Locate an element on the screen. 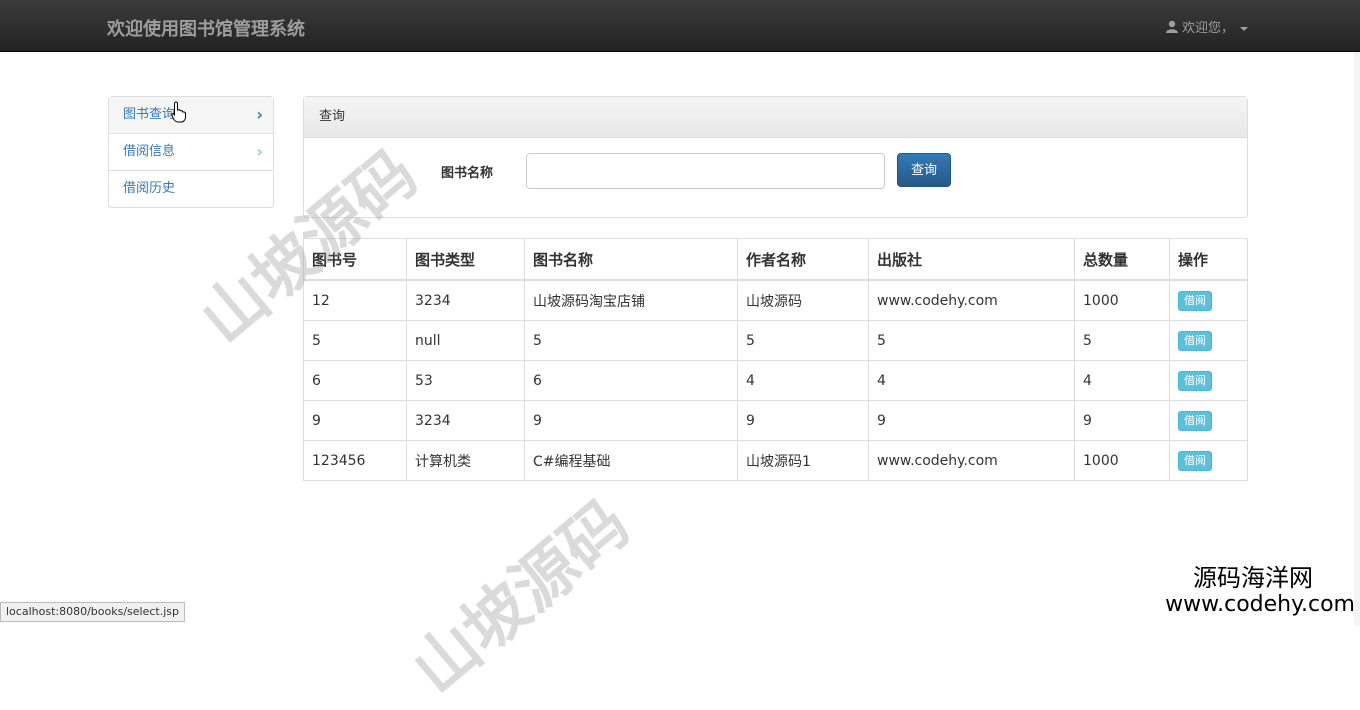 The width and height of the screenshot is (1360, 710). page-scrollbar is located at coordinates (1357, 339).